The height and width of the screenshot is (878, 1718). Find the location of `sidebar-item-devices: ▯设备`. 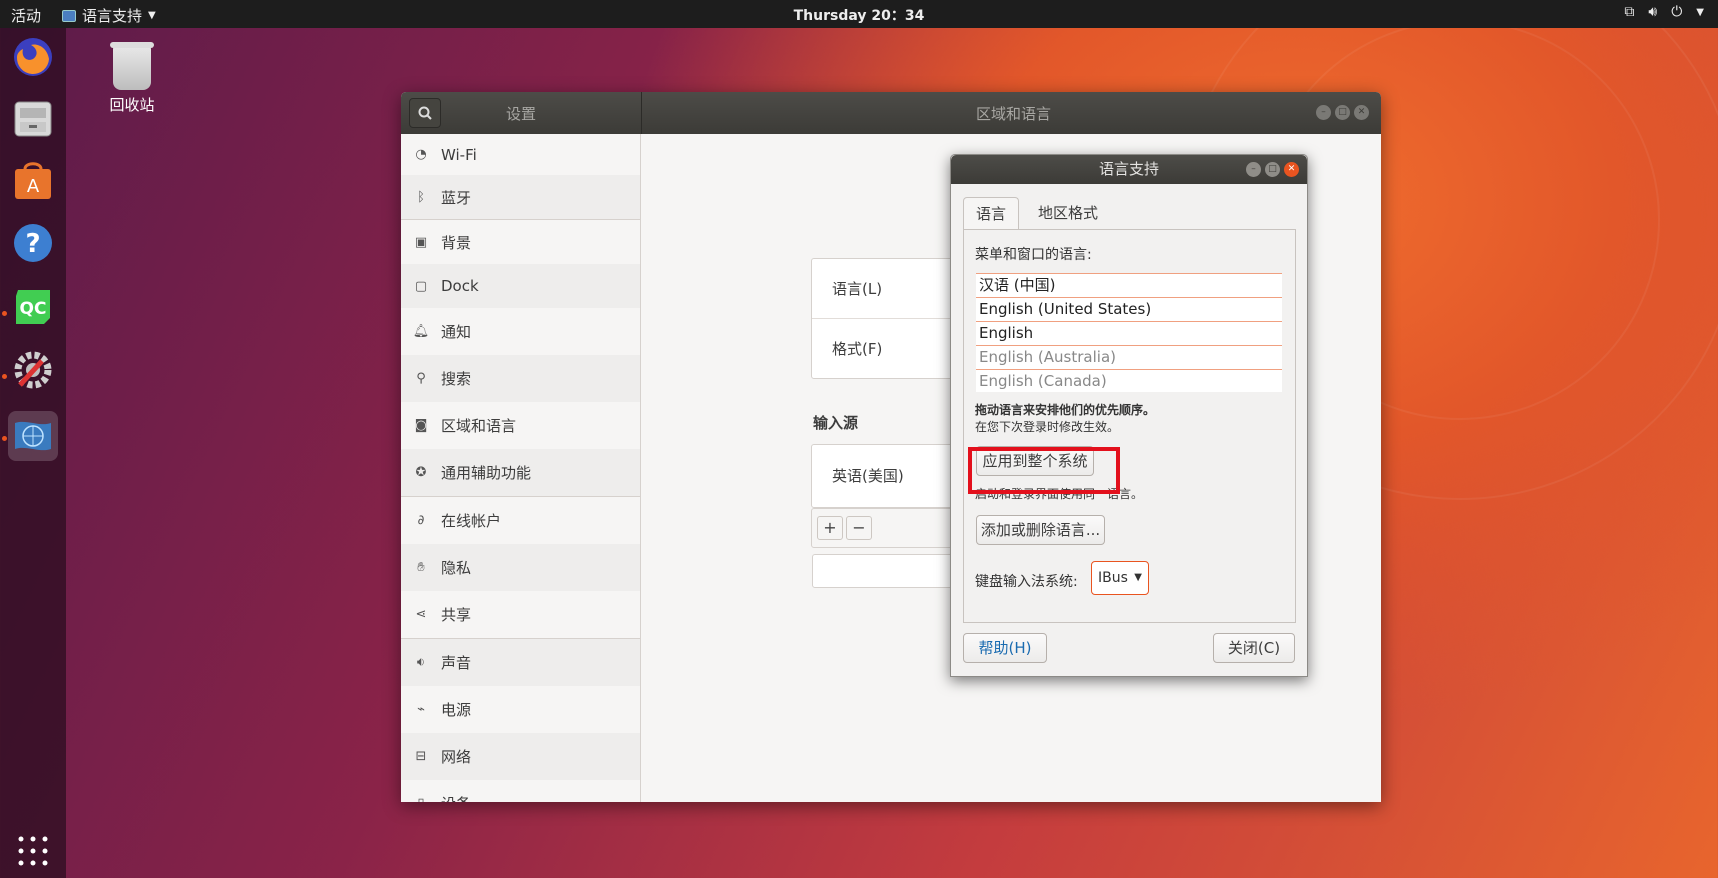

sidebar-item-devices: ▯设备 is located at coordinates (520, 791).